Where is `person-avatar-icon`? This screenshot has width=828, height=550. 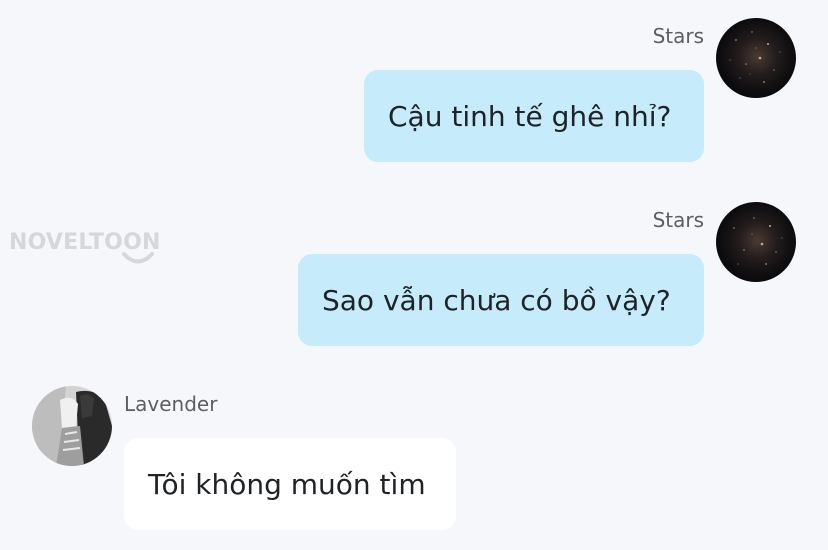
person-avatar-icon is located at coordinates (72, 426).